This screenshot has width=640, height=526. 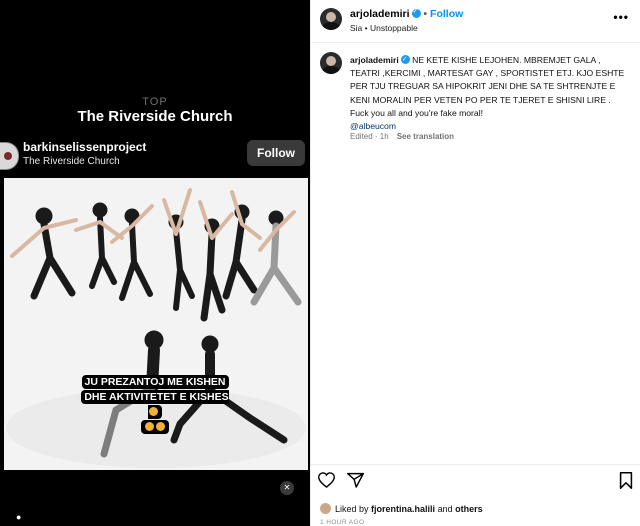 I want to click on liked-and: and, so click(x=445, y=509).